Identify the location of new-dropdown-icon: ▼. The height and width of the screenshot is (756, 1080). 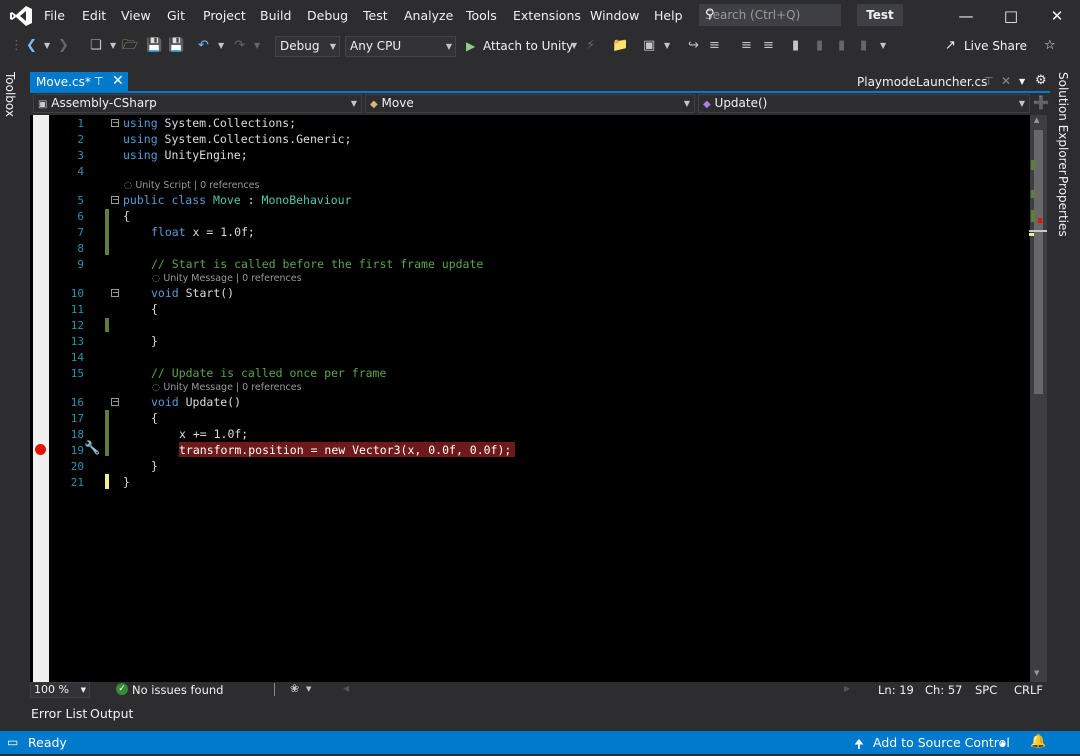
(113, 46).